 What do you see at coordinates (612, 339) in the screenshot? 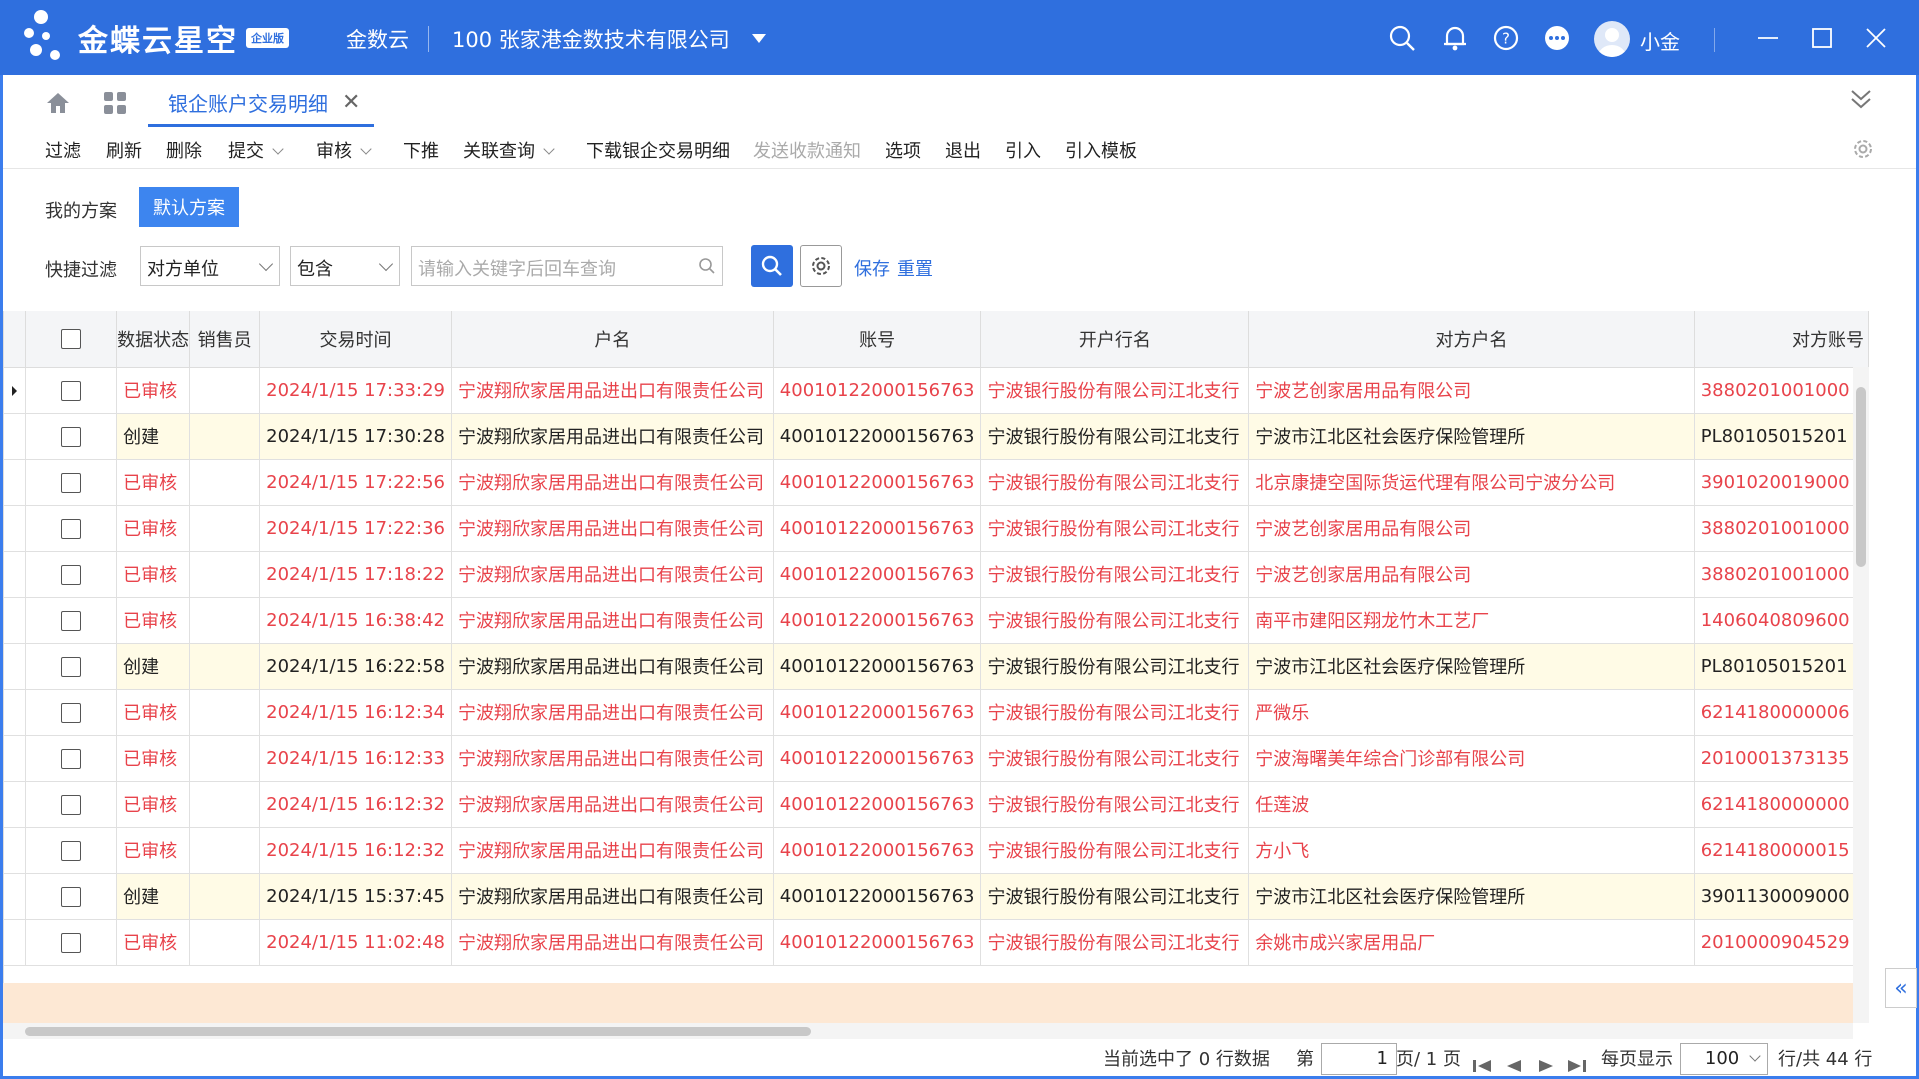
I see `column-header: 户名` at bounding box center [612, 339].